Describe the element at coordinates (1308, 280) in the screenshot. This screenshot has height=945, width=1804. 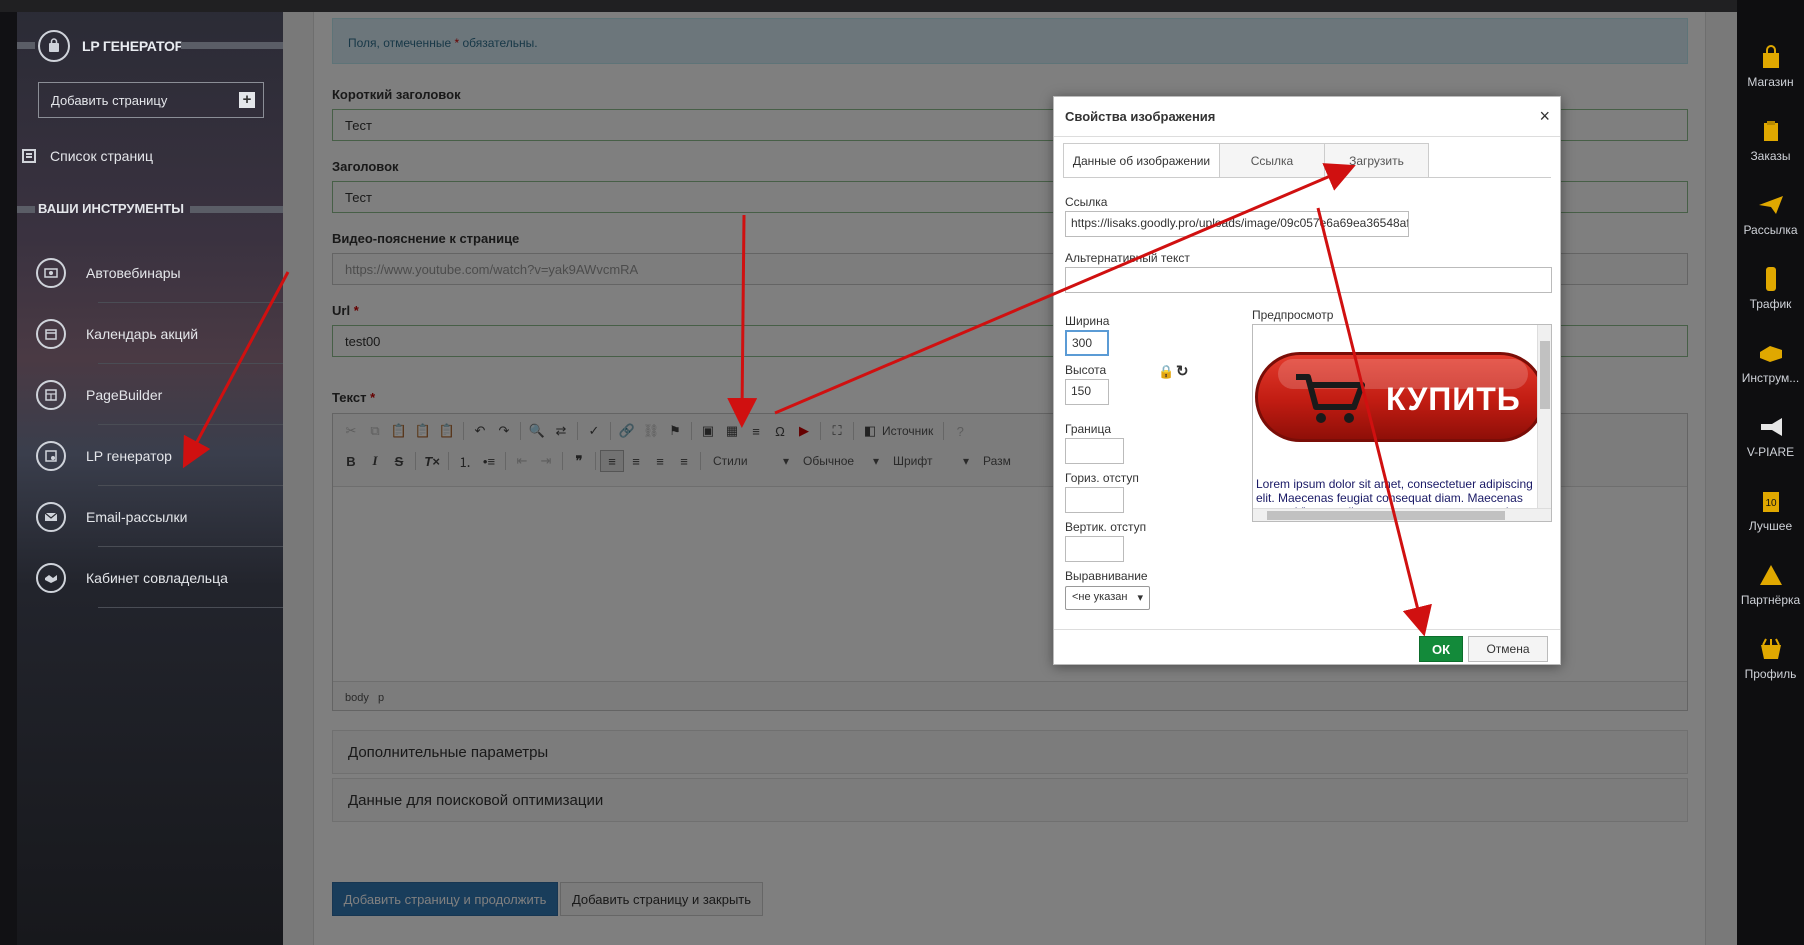
I see `alt-text-input` at that location.